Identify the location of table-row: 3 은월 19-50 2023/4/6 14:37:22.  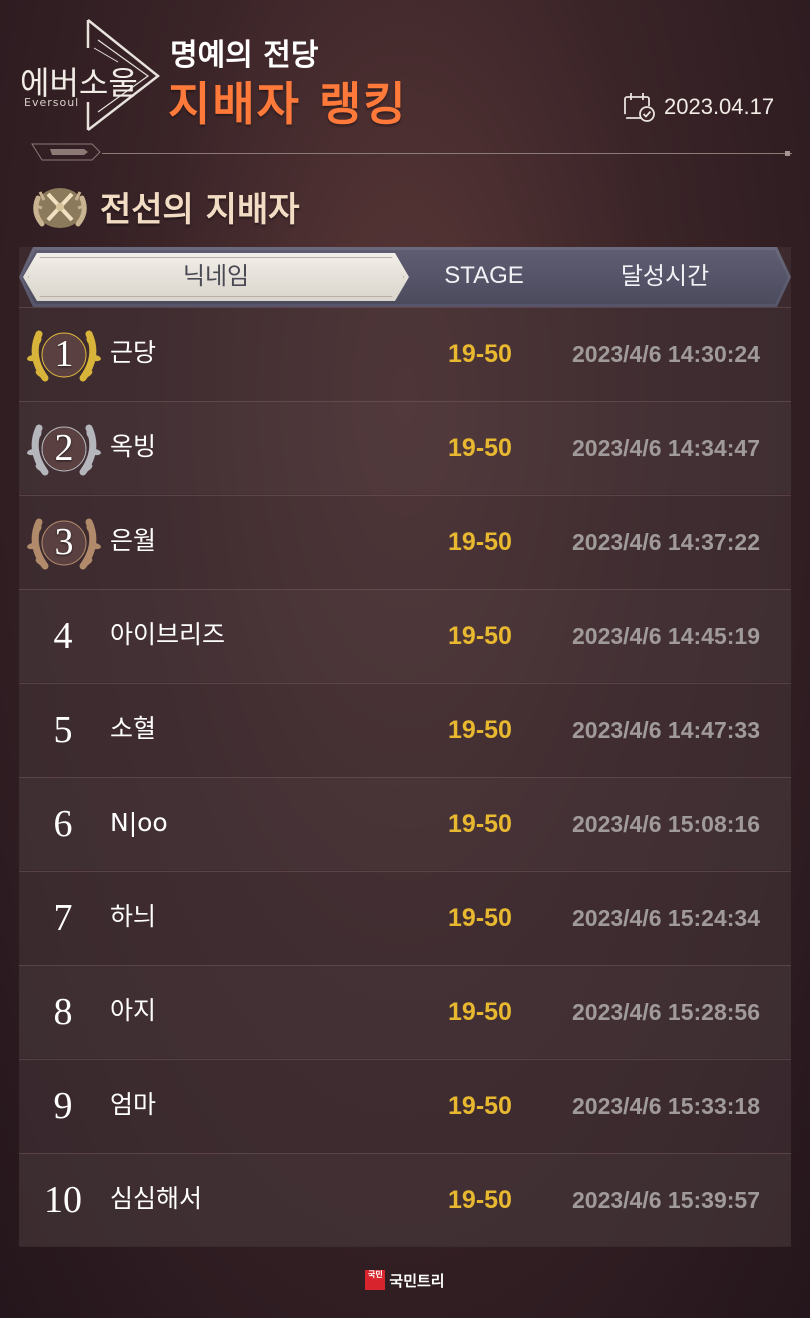
(405, 541).